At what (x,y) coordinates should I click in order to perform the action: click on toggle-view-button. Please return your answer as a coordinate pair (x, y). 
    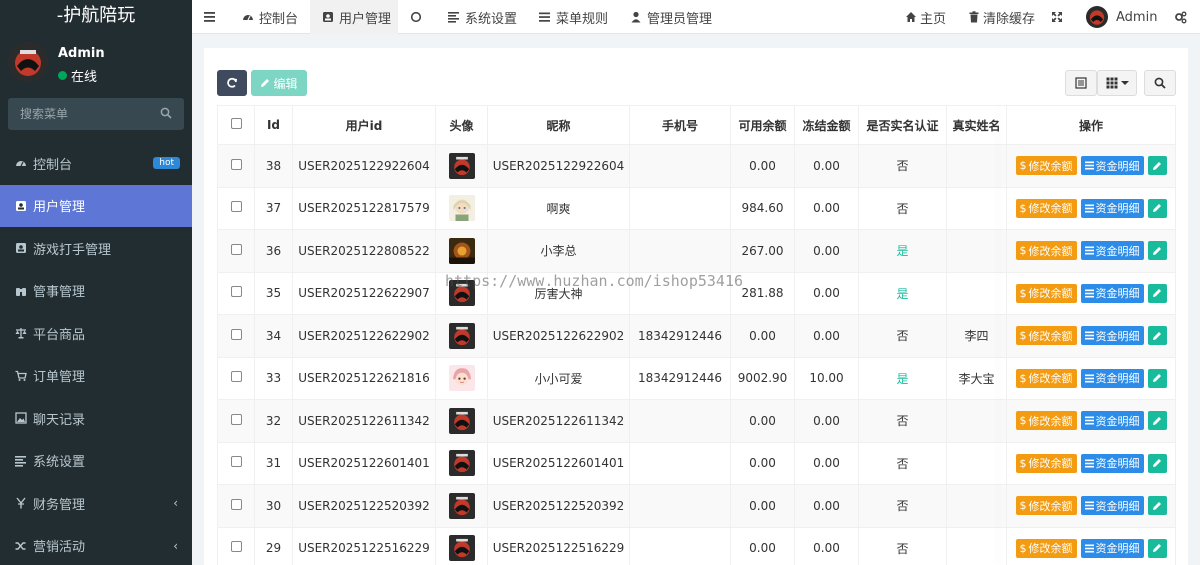
    Looking at the image, I should click on (1081, 83).